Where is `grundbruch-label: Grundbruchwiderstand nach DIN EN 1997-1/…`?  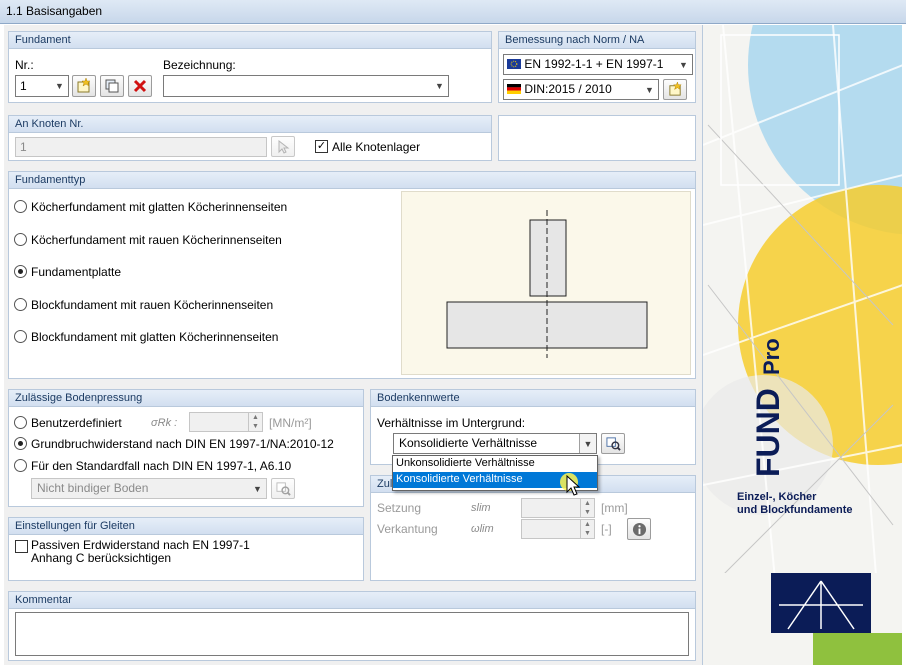 grundbruch-label: Grundbruchwiderstand nach DIN EN 1997-1/… is located at coordinates (182, 444).